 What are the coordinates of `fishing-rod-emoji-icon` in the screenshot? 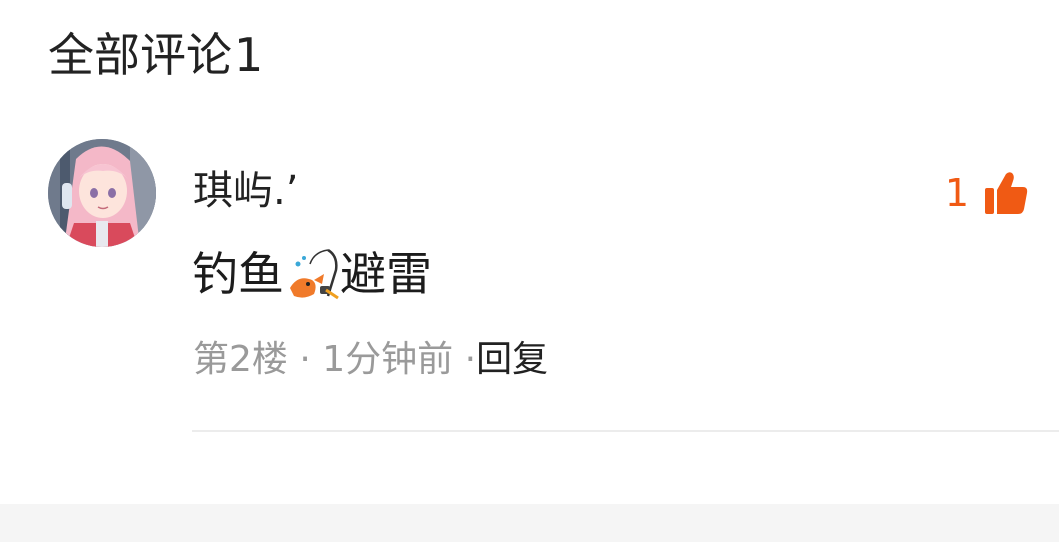 It's located at (314, 274).